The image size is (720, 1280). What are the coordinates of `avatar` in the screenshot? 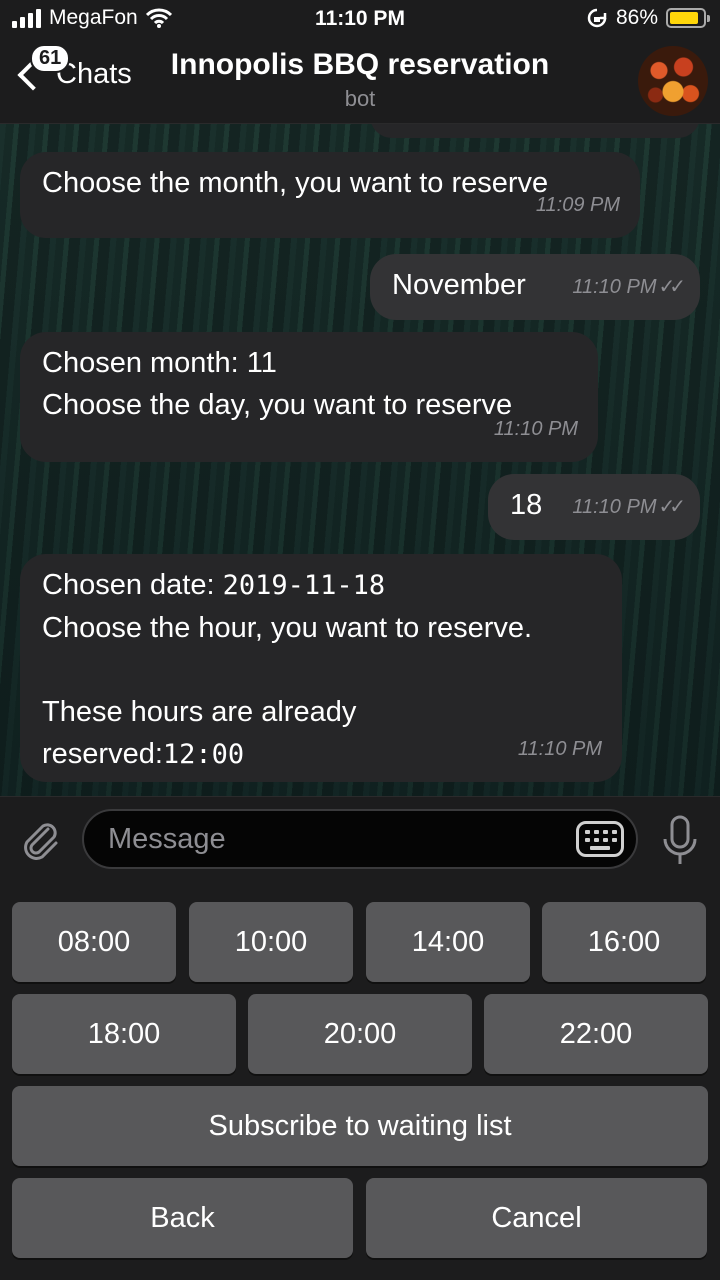 It's located at (673, 81).